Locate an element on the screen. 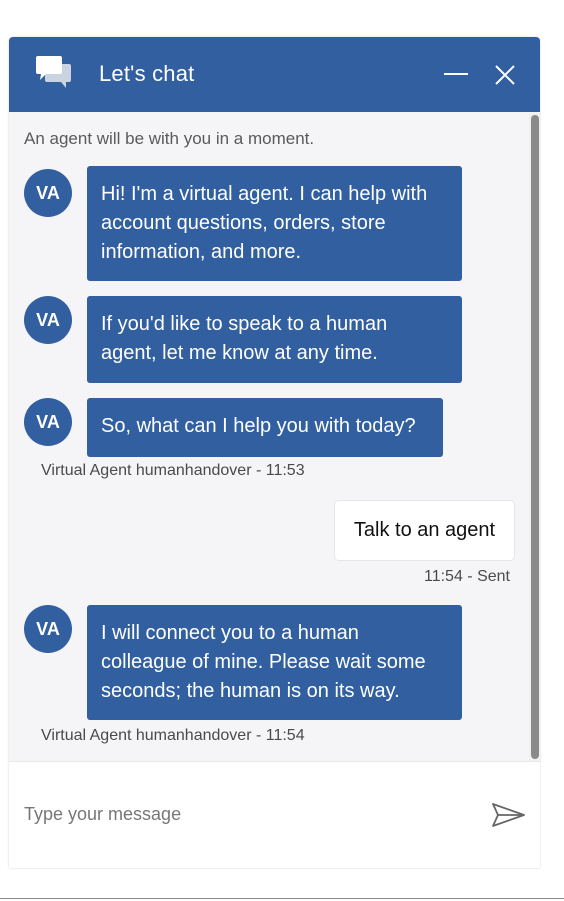 Image resolution: width=564 pixels, height=901 pixels. bot-message-line: account questions, orders, store is located at coordinates (243, 223).